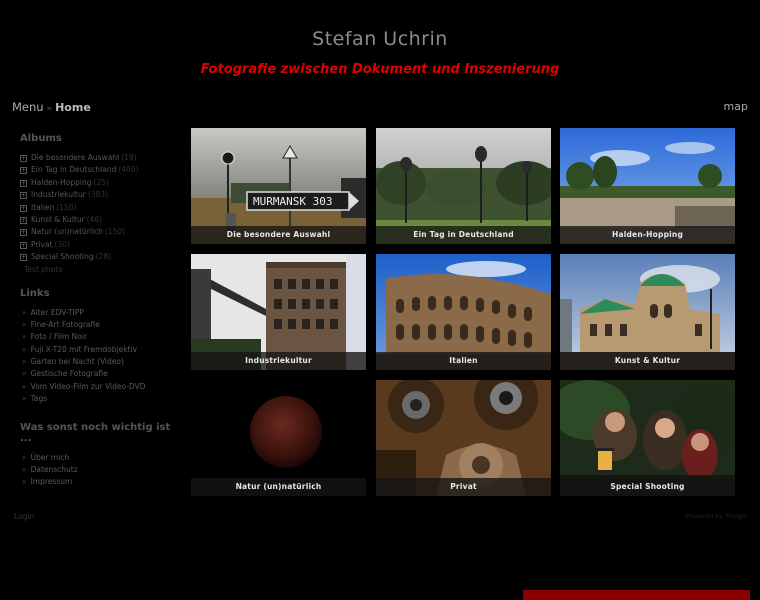 Image resolution: width=760 pixels, height=600 pixels. What do you see at coordinates (278, 312) in the screenshot?
I see `album-tile: Industriekultur` at bounding box center [278, 312].